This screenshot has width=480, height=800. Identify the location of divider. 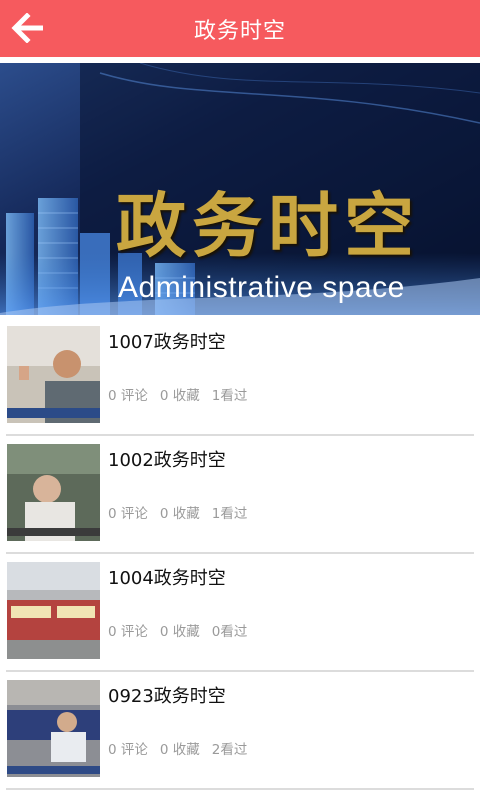
(240, 789).